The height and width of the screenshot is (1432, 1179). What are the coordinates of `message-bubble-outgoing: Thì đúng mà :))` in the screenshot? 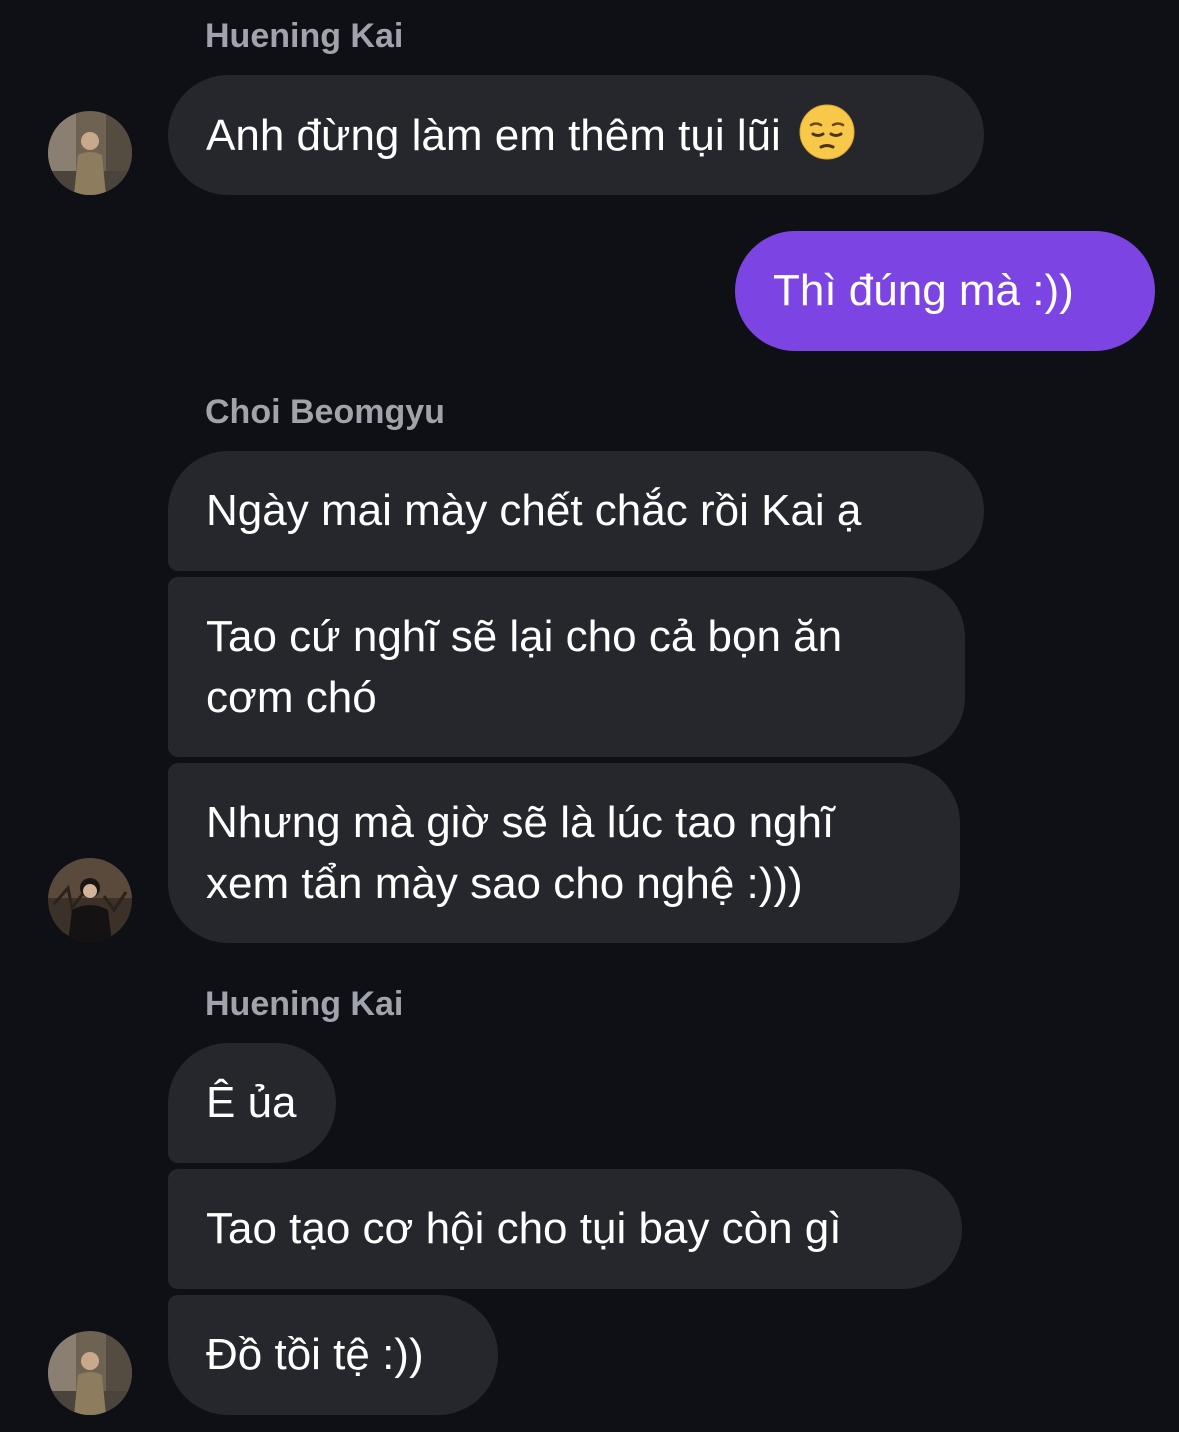 It's located at (945, 291).